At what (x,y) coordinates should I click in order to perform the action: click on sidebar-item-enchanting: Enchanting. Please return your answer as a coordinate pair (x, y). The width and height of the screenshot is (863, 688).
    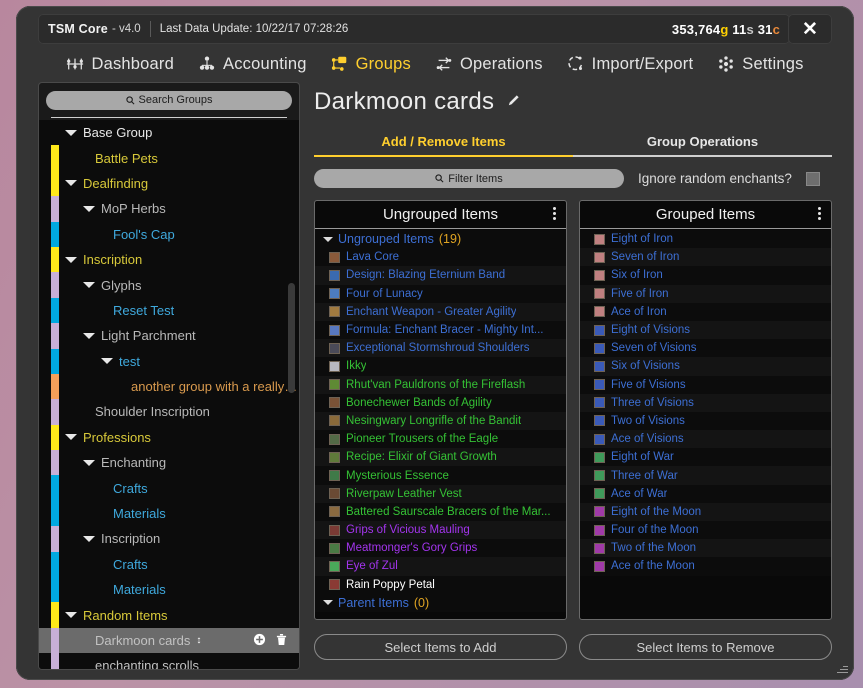
    Looking at the image, I should click on (169, 463).